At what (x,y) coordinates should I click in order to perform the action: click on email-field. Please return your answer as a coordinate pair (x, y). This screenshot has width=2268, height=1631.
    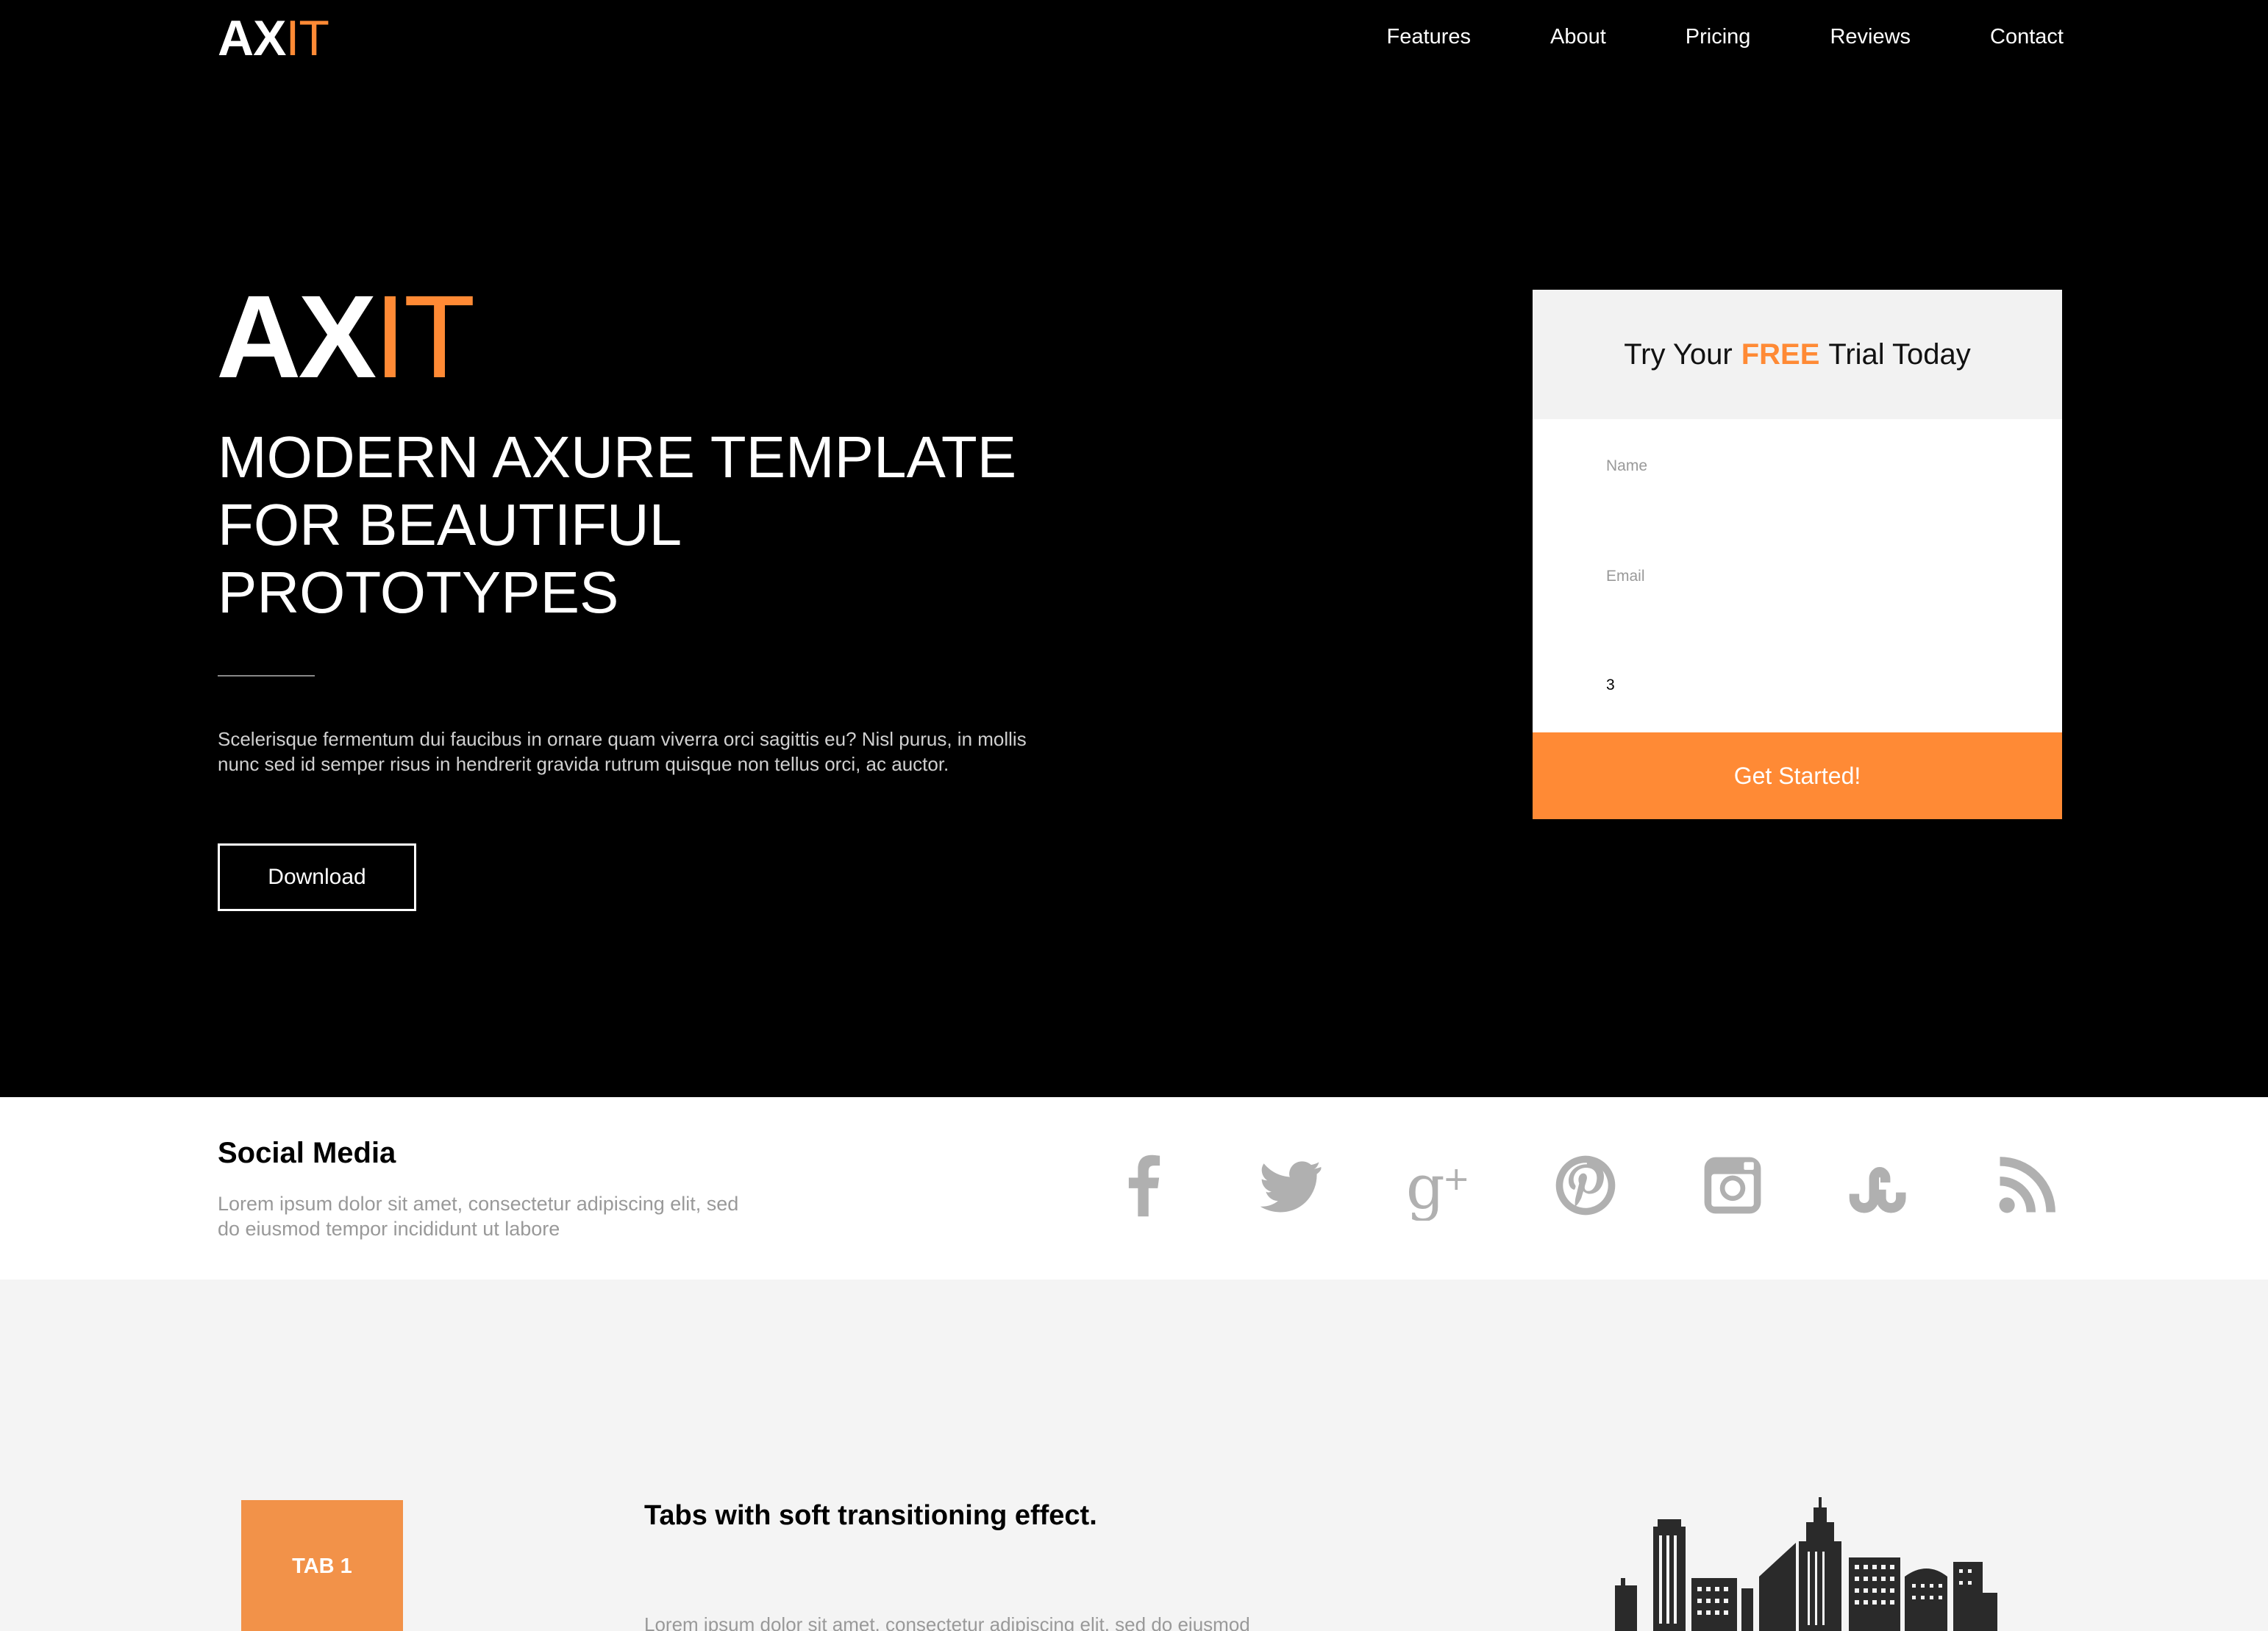
    Looking at the image, I should click on (1798, 606).